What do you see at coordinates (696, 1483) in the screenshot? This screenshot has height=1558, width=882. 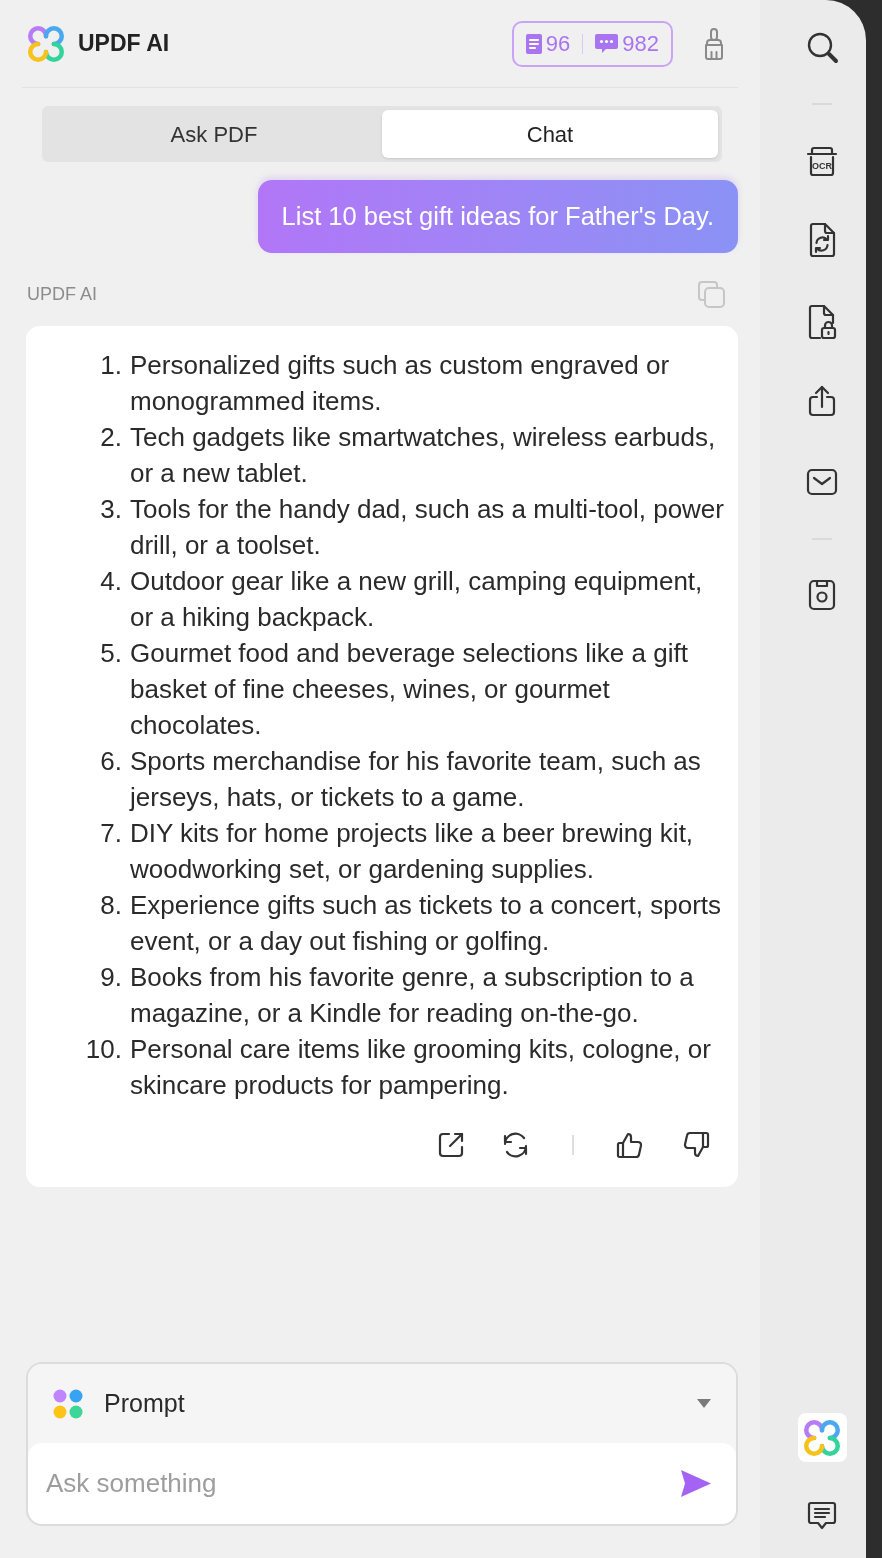 I see `send-icon` at bounding box center [696, 1483].